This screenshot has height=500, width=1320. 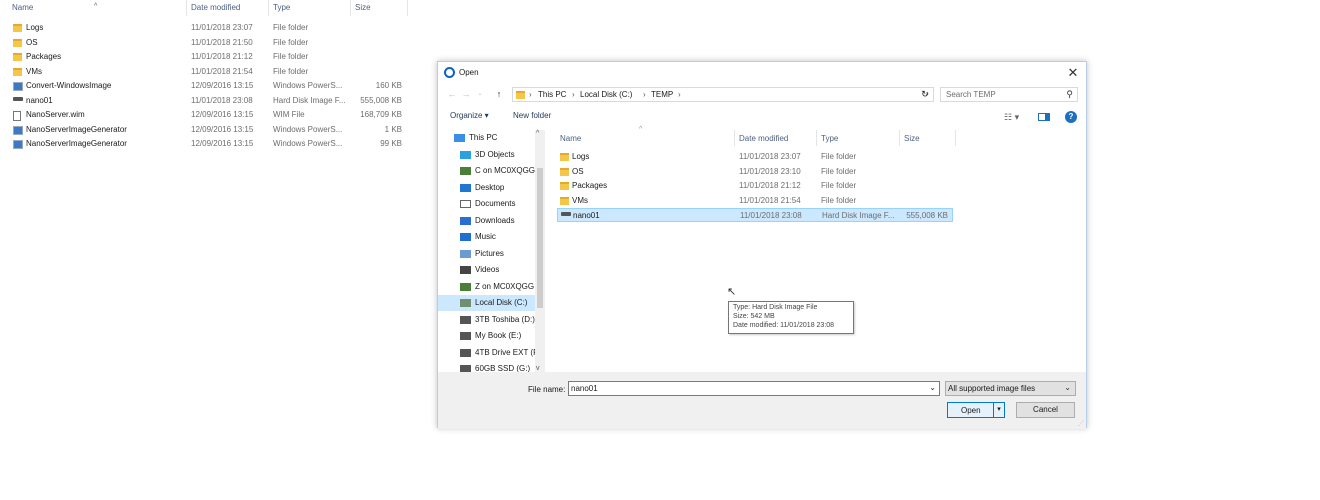 I want to click on powershell-icon, so click(x=18, y=144).